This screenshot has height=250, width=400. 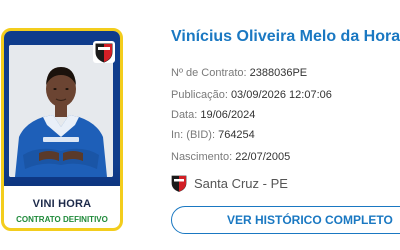 I want to click on publication-row: Publicação: 03/09/2026 12:07:06, so click(x=251, y=95).